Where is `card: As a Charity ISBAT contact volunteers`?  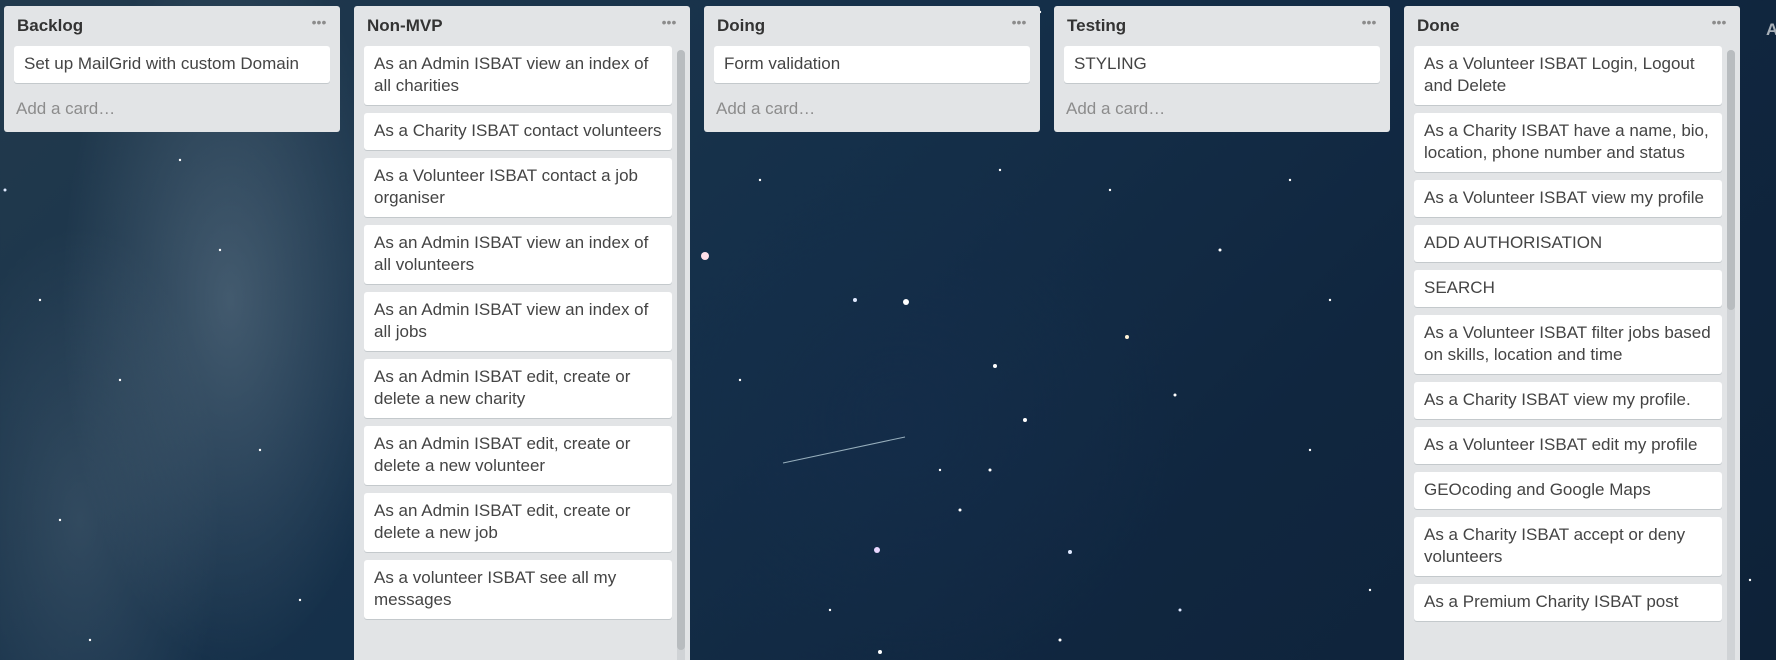 card: As a Charity ISBAT contact volunteers is located at coordinates (518, 131).